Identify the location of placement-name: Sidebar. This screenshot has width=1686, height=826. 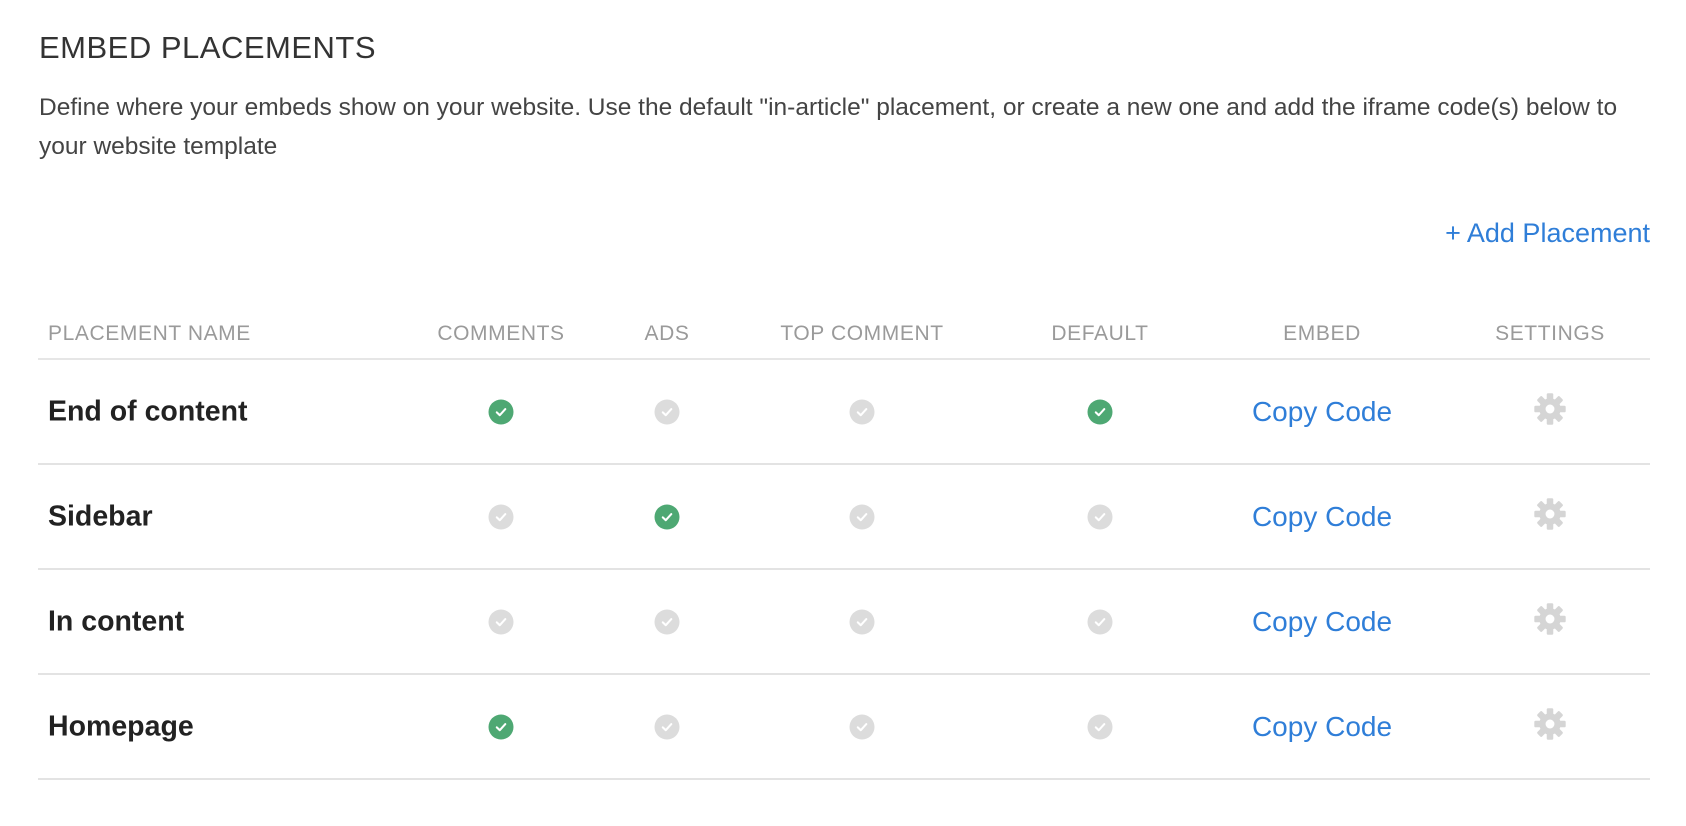
(100, 516).